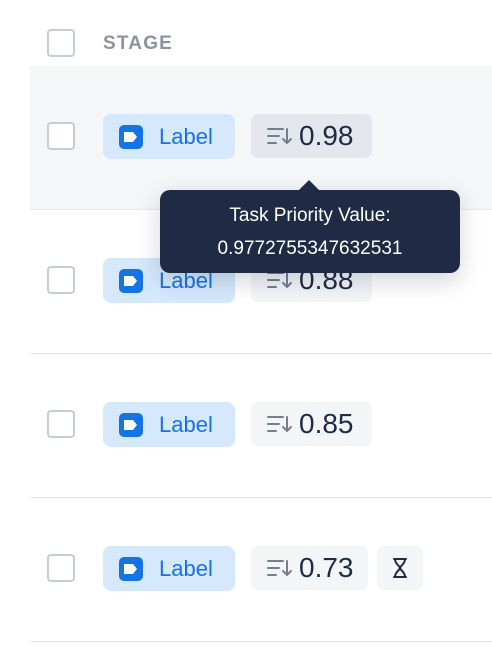 This screenshot has height=650, width=492. I want to click on priority-chip: 0.73, so click(309, 568).